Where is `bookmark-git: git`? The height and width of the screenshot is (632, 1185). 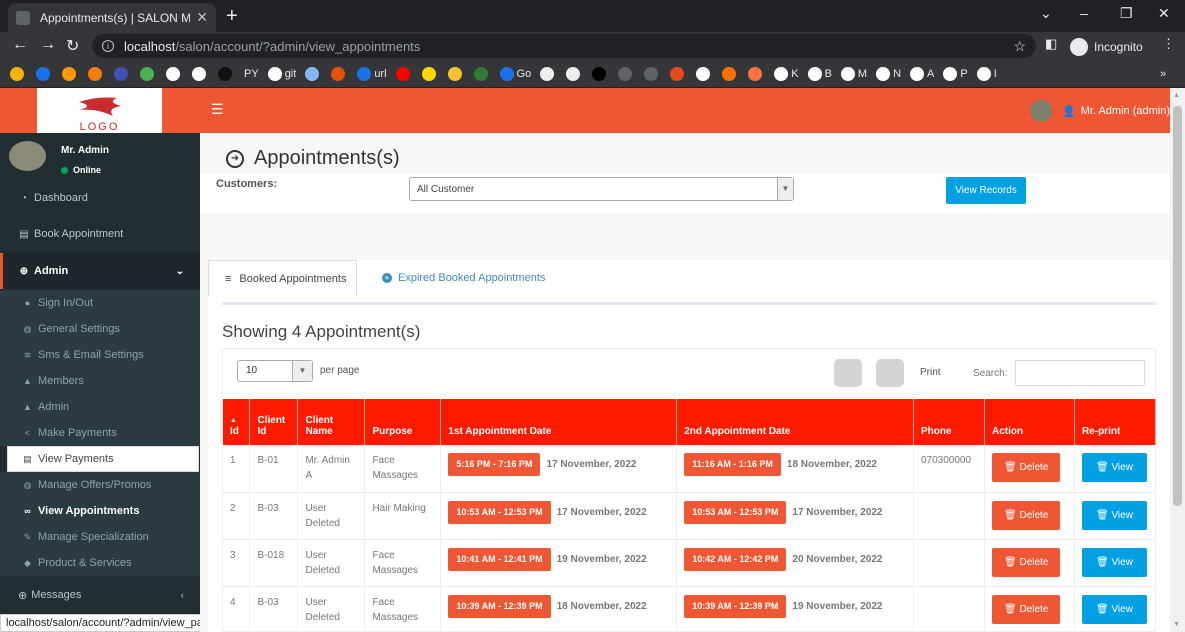 bookmark-git: git is located at coordinates (281, 73).